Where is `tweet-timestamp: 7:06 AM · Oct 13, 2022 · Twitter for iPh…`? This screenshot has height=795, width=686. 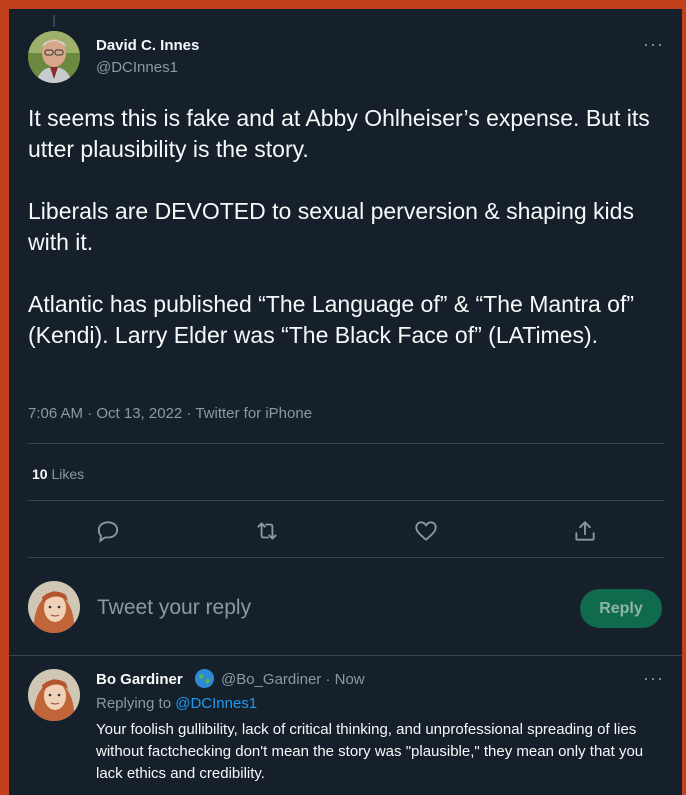
tweet-timestamp: 7:06 AM · Oct 13, 2022 · Twitter for iPh… is located at coordinates (170, 413).